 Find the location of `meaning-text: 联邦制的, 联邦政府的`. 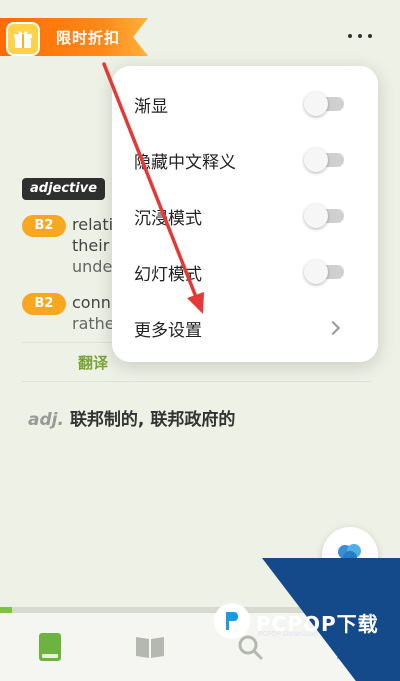

meaning-text: 联邦制的, 联邦政府的 is located at coordinates (152, 420).